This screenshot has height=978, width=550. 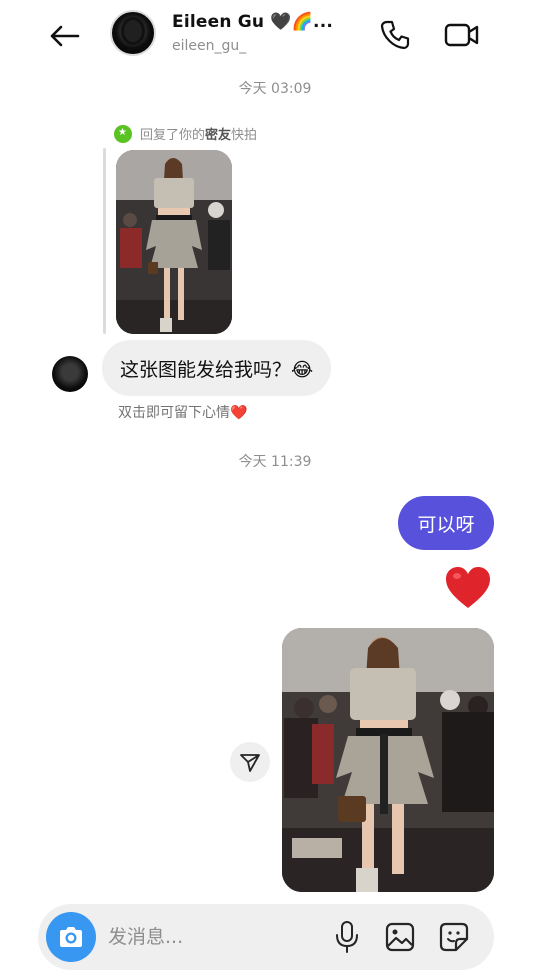 I want to click on sent-photo, so click(x=388, y=760).